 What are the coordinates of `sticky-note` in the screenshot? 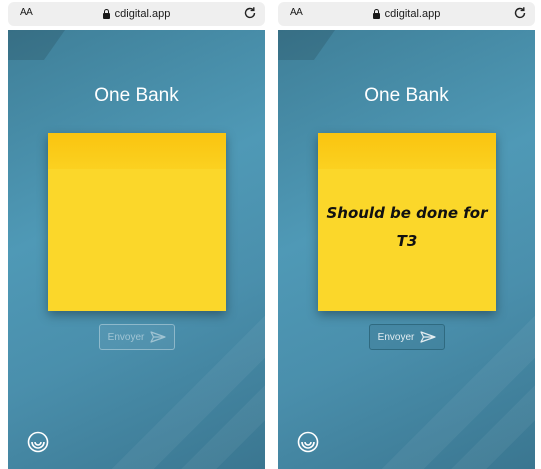 It's located at (137, 222).